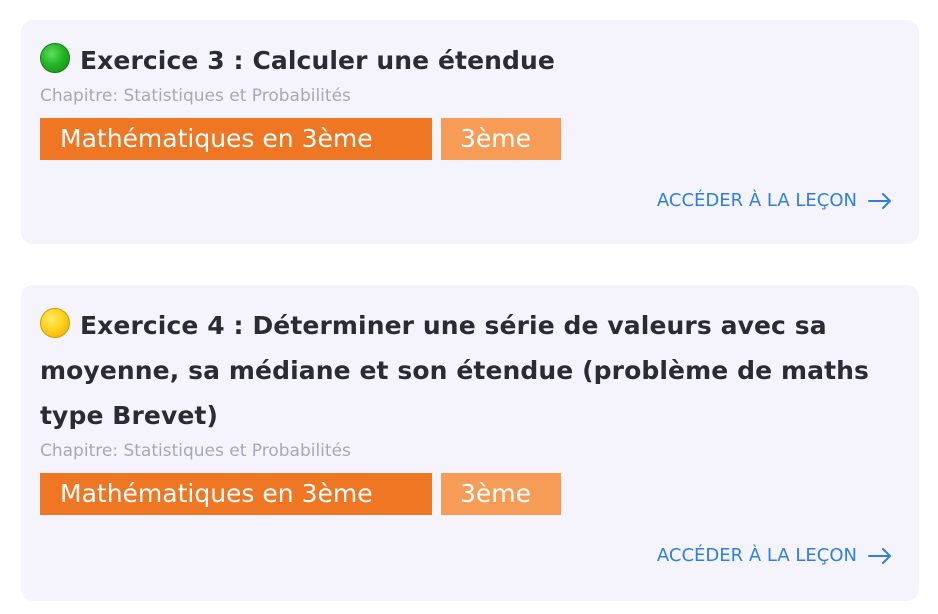 The width and height of the screenshot is (938, 614). Describe the element at coordinates (317, 60) in the screenshot. I see `exercise-title-text: Exercice 3 : Calculer une étendue` at that location.